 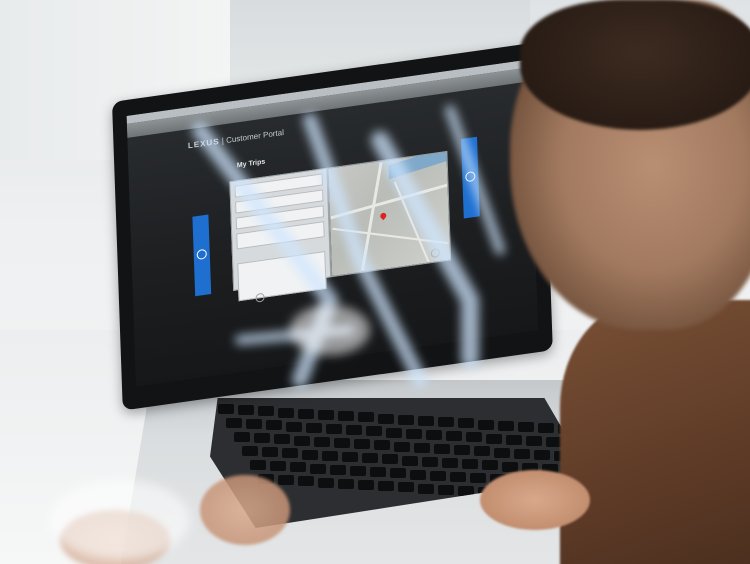 What do you see at coordinates (280, 234) in the screenshot?
I see `trip-card` at bounding box center [280, 234].